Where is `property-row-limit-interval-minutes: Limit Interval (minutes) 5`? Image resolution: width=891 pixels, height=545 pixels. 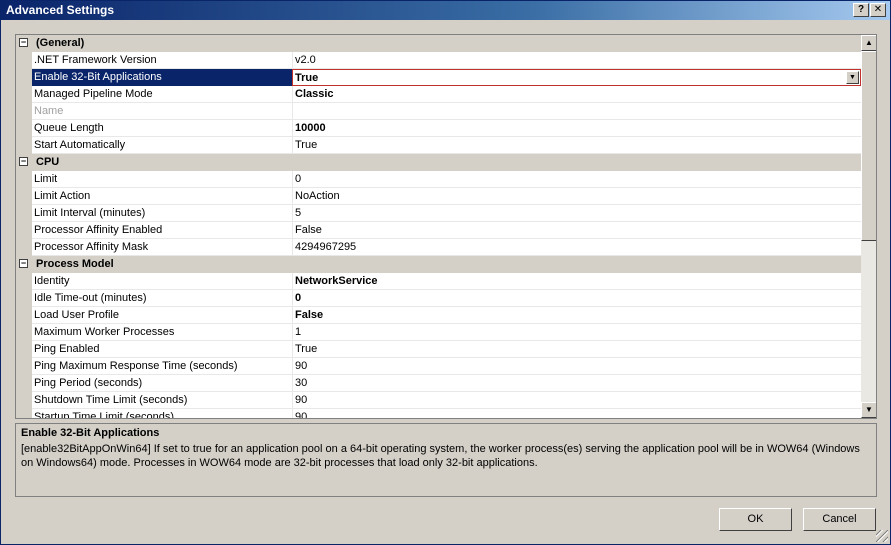
property-row-limit-interval-minutes: Limit Interval (minutes) 5 is located at coordinates (438, 213).